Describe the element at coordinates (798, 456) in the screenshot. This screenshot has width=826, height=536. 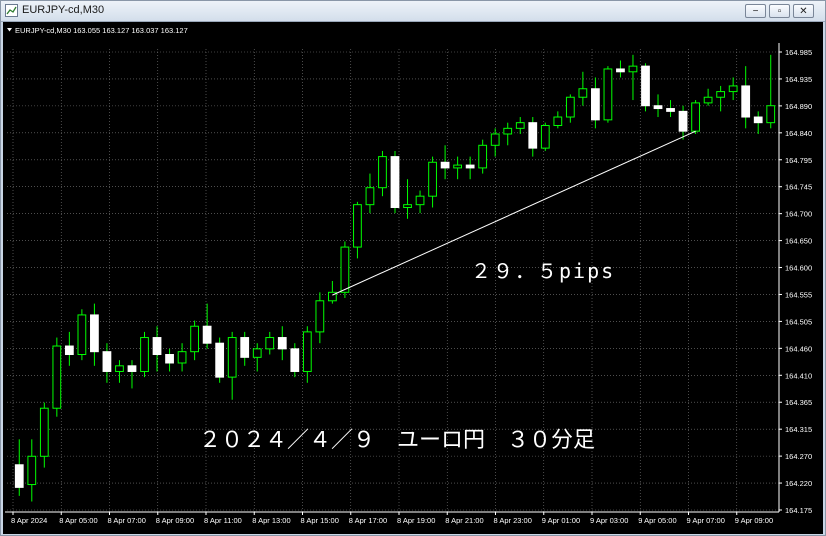
I see `price-tick-label: 164.270` at that location.